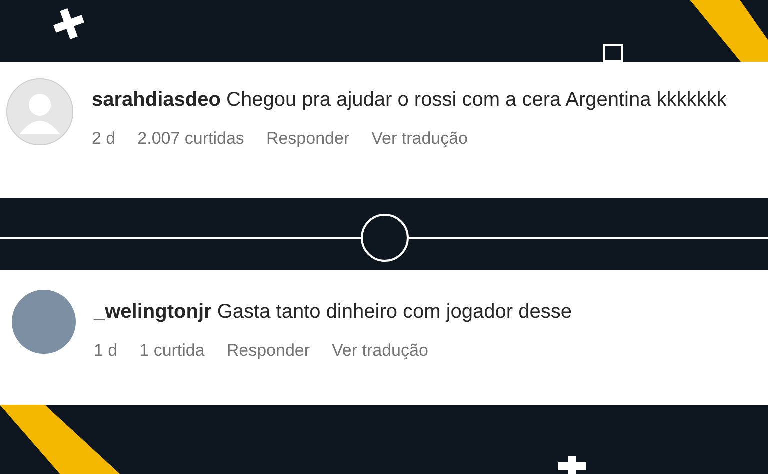  I want to click on like-count: 2.007 curtidas, so click(191, 139).